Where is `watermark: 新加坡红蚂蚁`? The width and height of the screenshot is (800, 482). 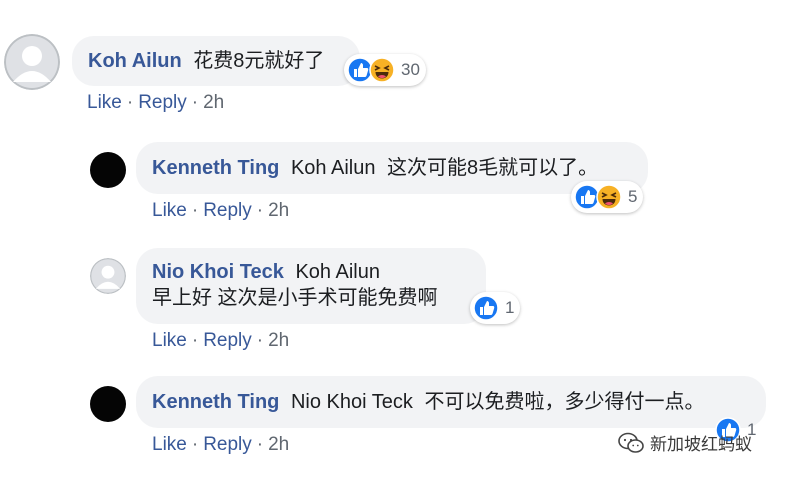
watermark: 新加坡红蚂蚁 is located at coordinates (685, 442).